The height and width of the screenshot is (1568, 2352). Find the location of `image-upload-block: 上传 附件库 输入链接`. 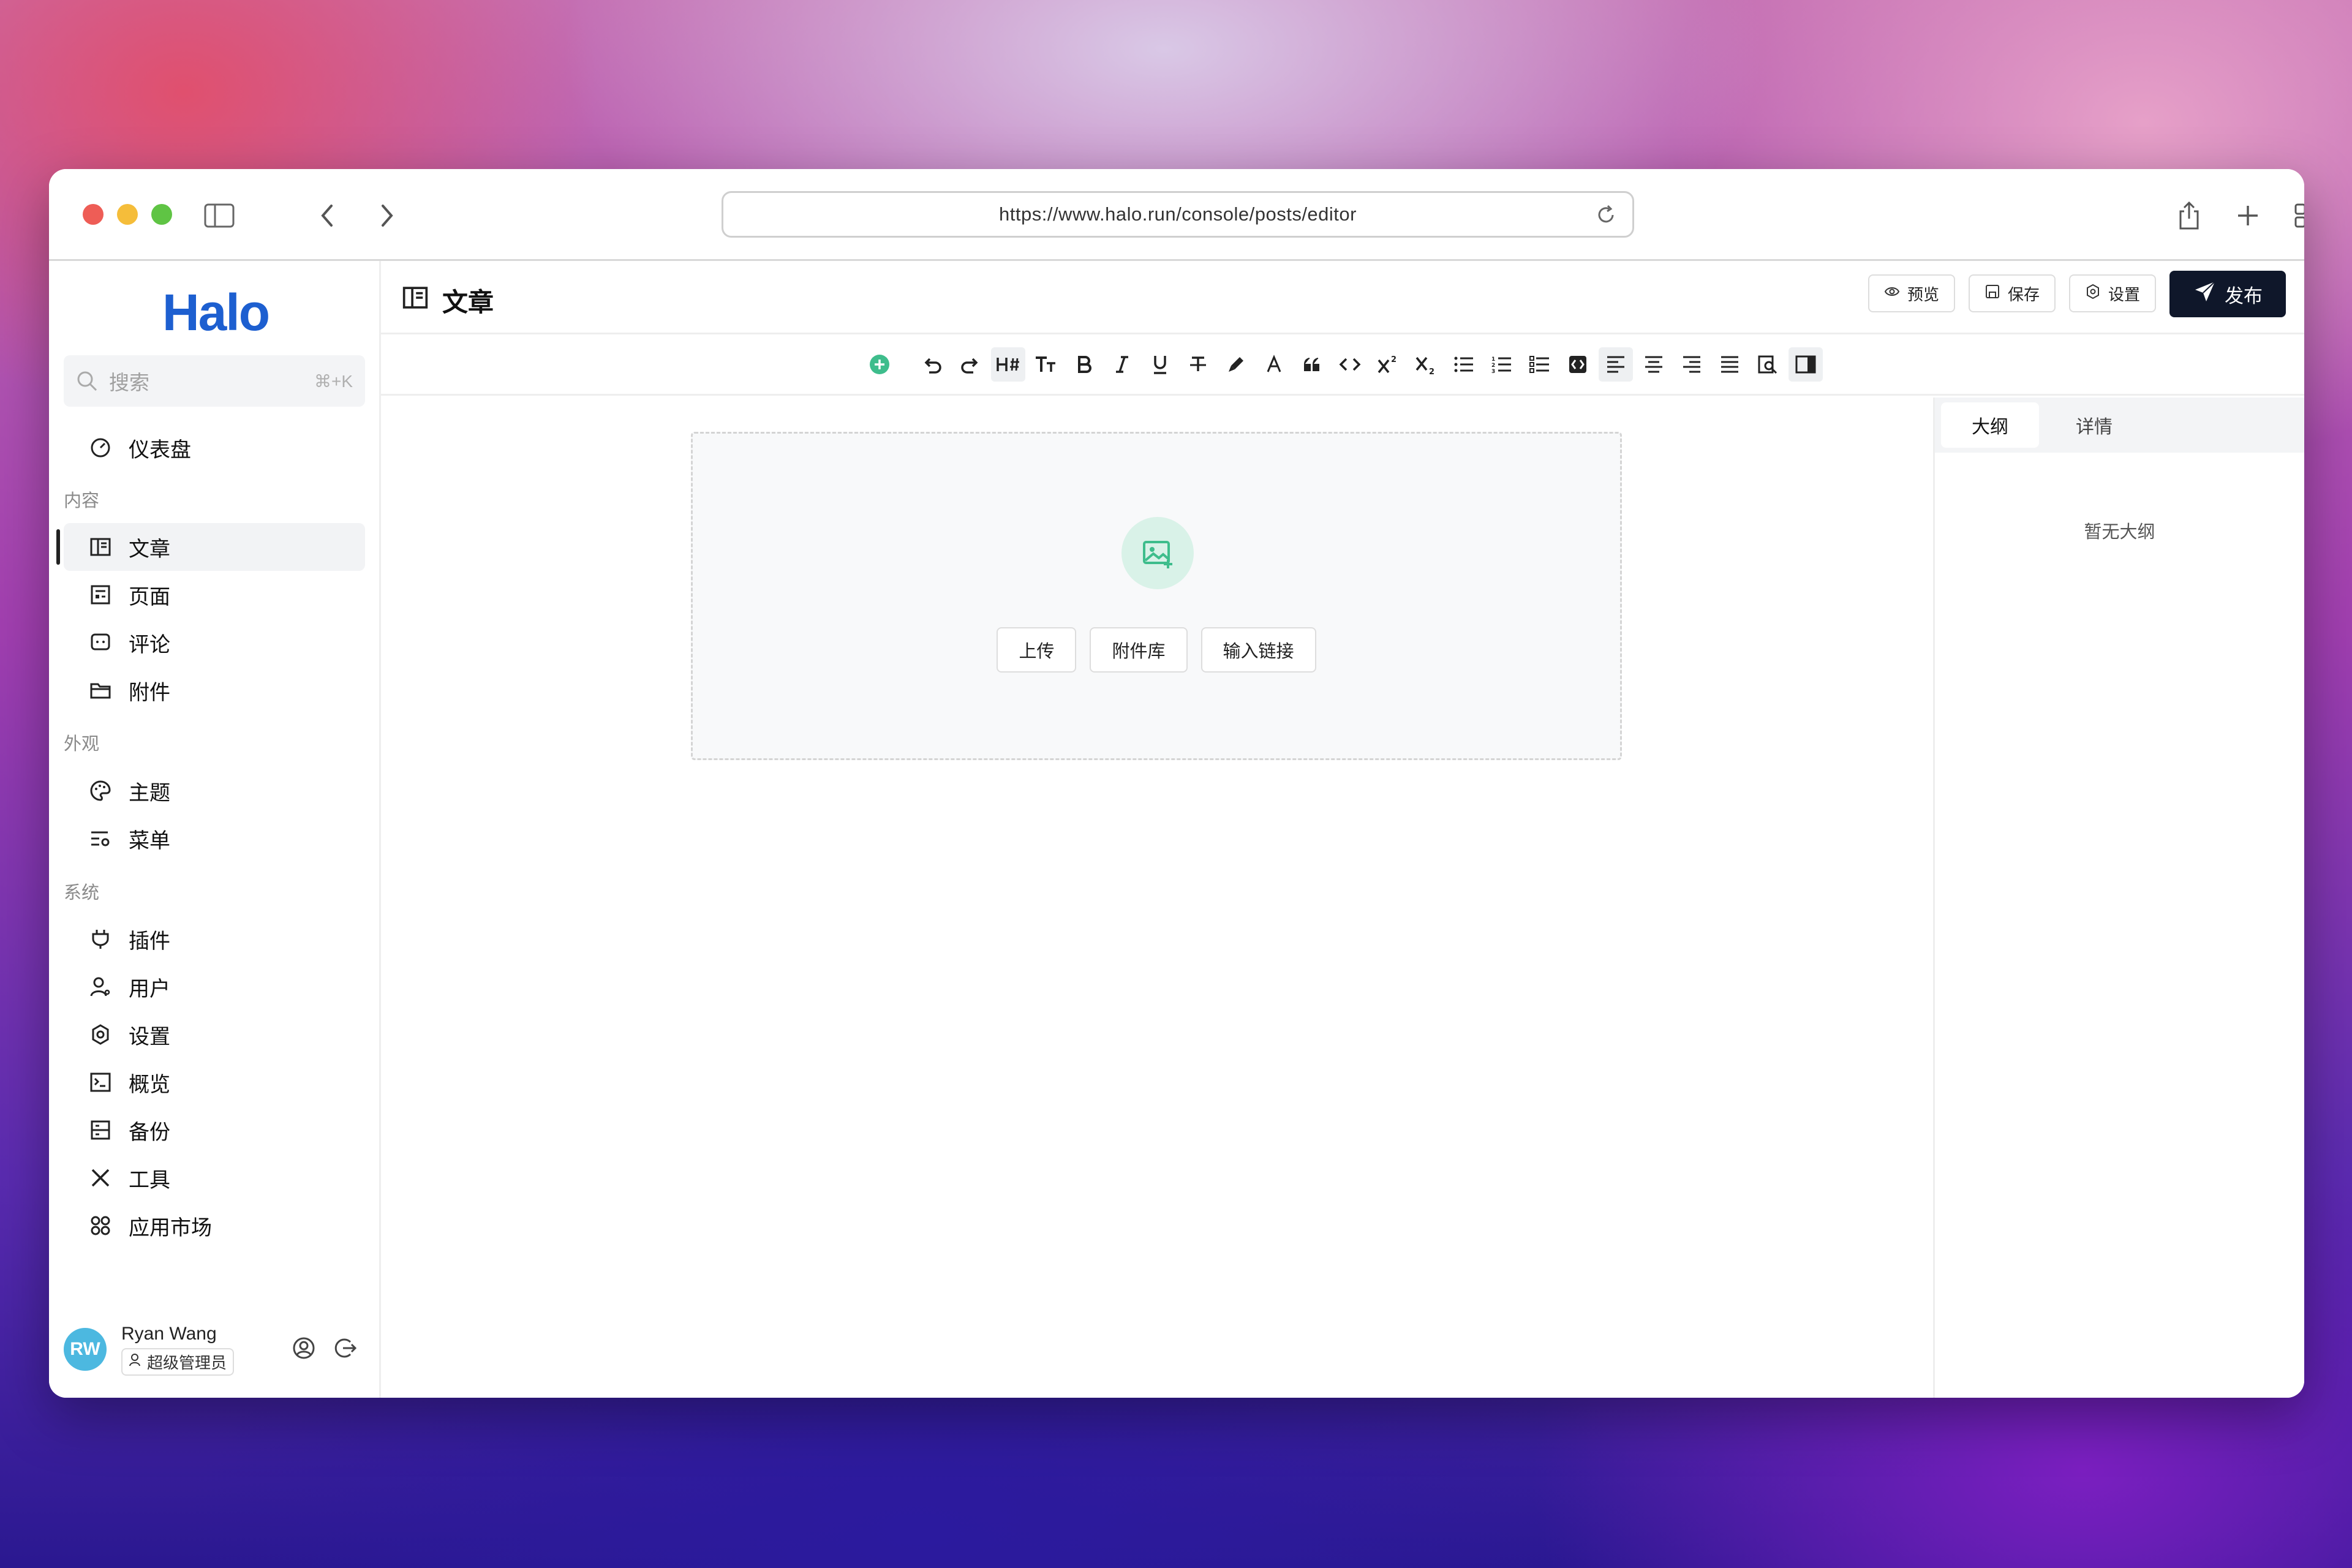

image-upload-block: 上传 附件库 输入链接 is located at coordinates (1156, 596).